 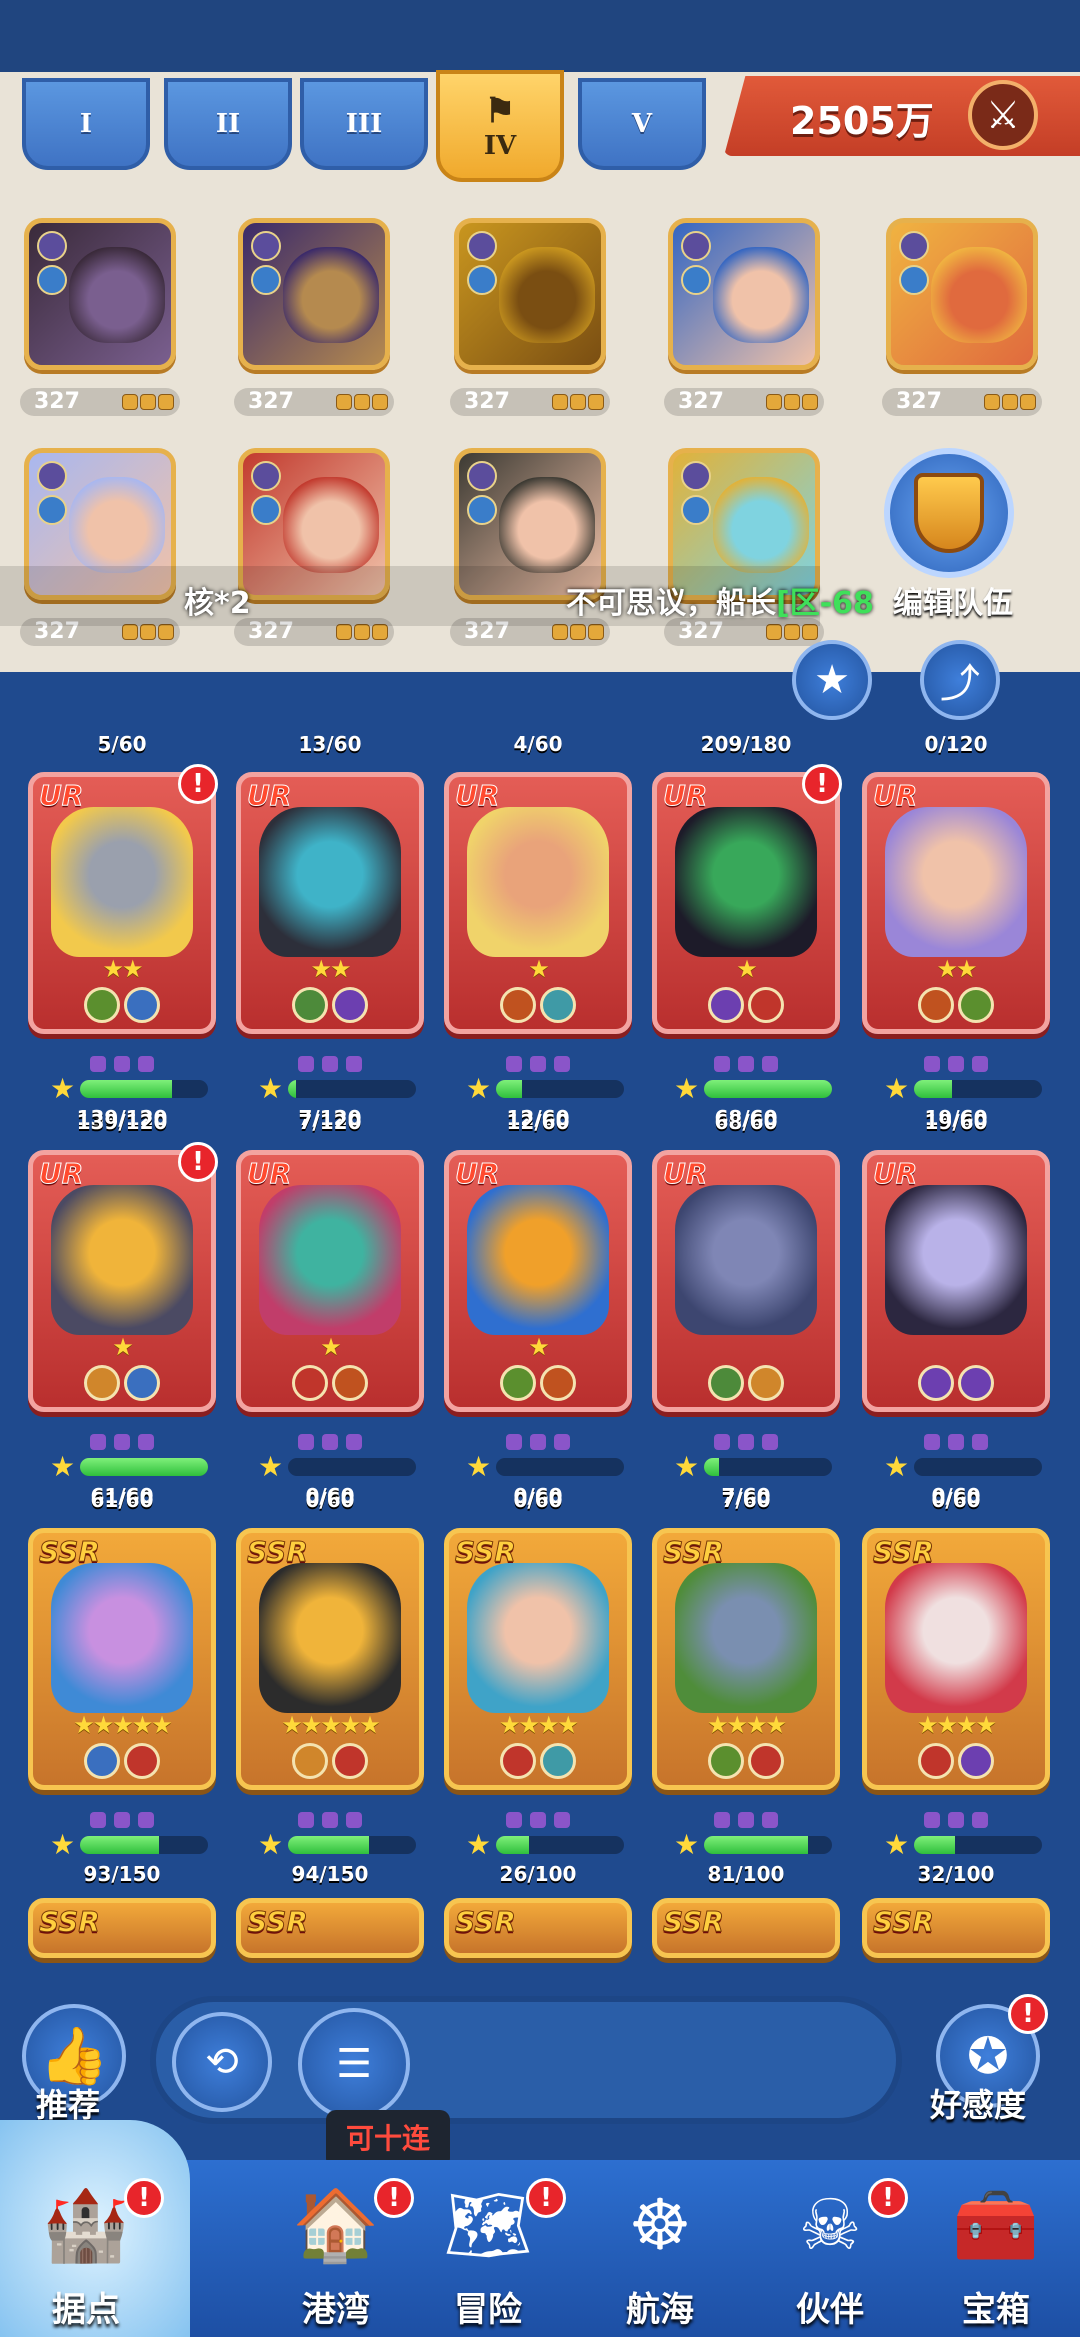 I want to click on swap-icon: ⟲, so click(x=222, y=2062).